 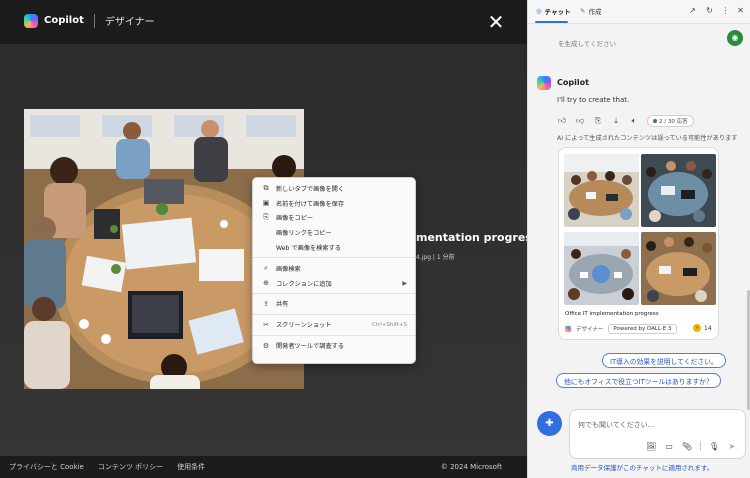 What do you see at coordinates (590, 11) in the screenshot?
I see `tab-compose: ✎ 作成` at bounding box center [590, 11].